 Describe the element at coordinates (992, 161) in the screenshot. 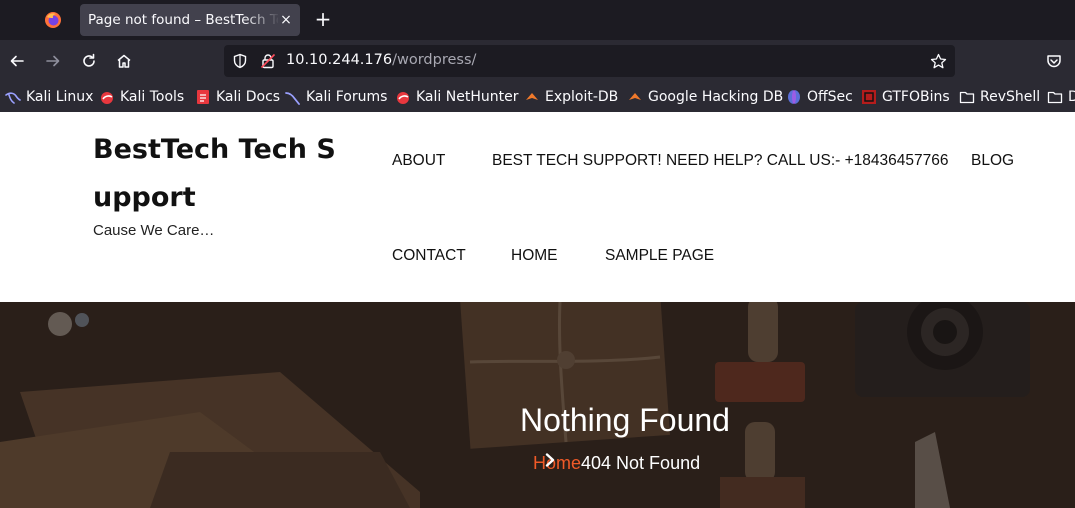

I see `menu-item-blog: BLOG` at that location.